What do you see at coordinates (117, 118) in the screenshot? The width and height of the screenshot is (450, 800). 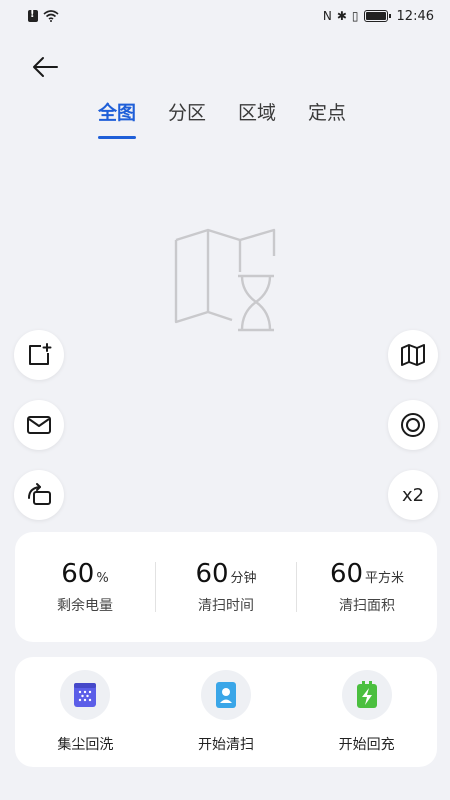 I see `tab-full-map: 全图` at bounding box center [117, 118].